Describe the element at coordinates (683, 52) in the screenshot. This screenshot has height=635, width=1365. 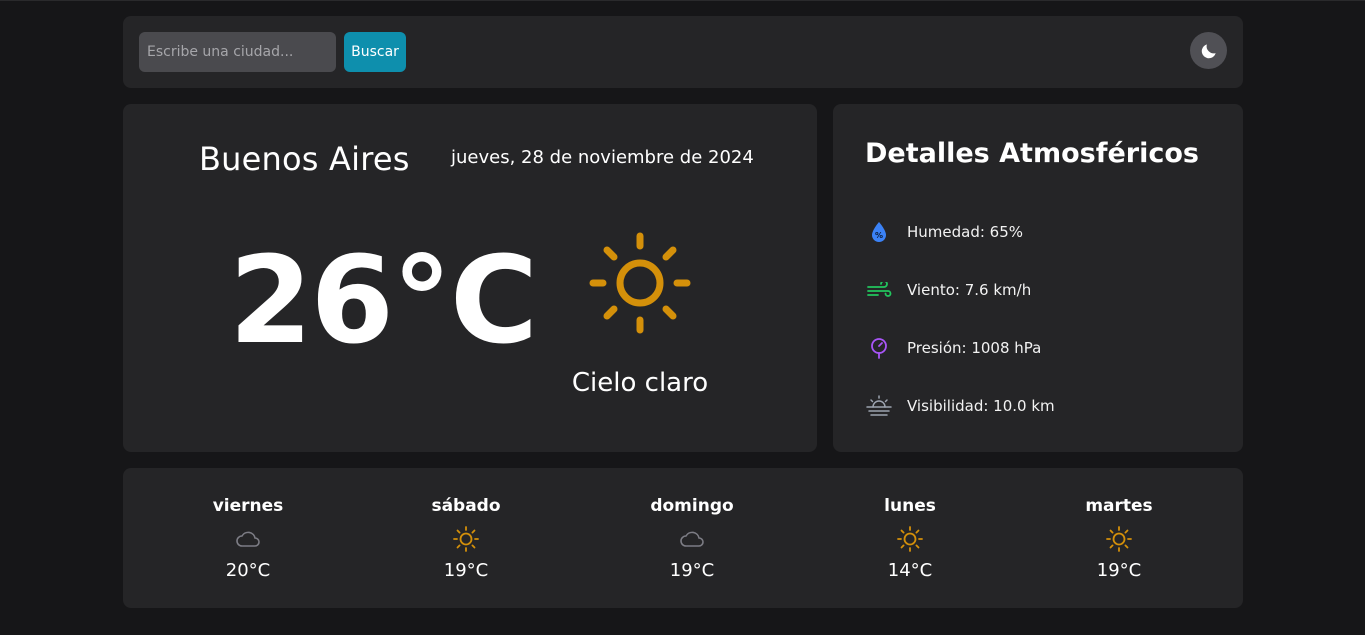
I see `search-bar: Buscar` at that location.